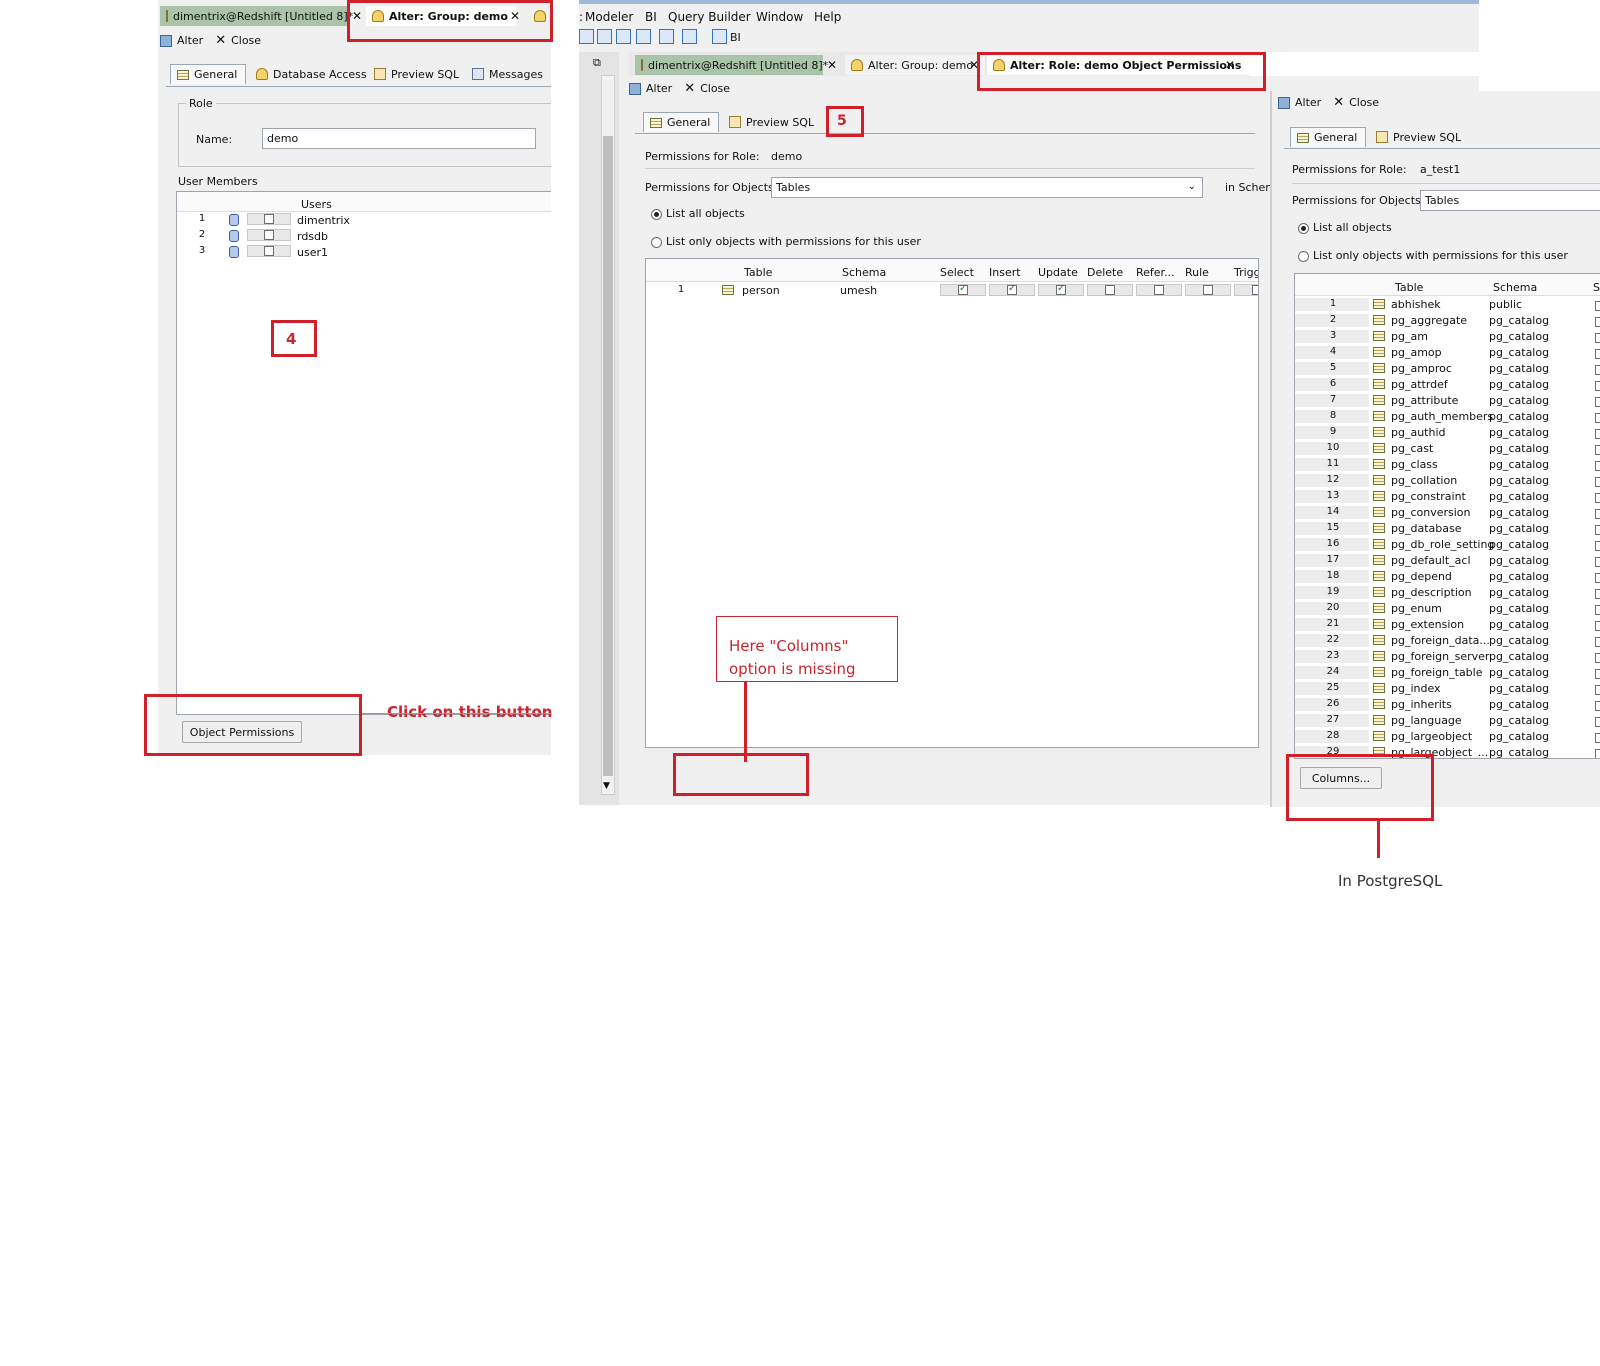  What do you see at coordinates (1447, 481) in the screenshot?
I see `table-row: 12 pg_collation pg_catalog` at bounding box center [1447, 481].